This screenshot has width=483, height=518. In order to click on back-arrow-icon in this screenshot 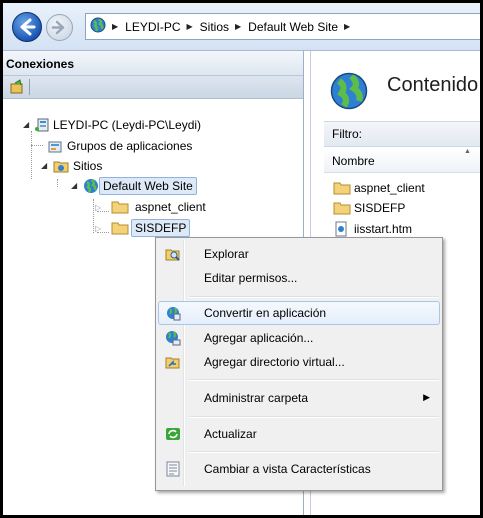, I will do `click(27, 27)`.